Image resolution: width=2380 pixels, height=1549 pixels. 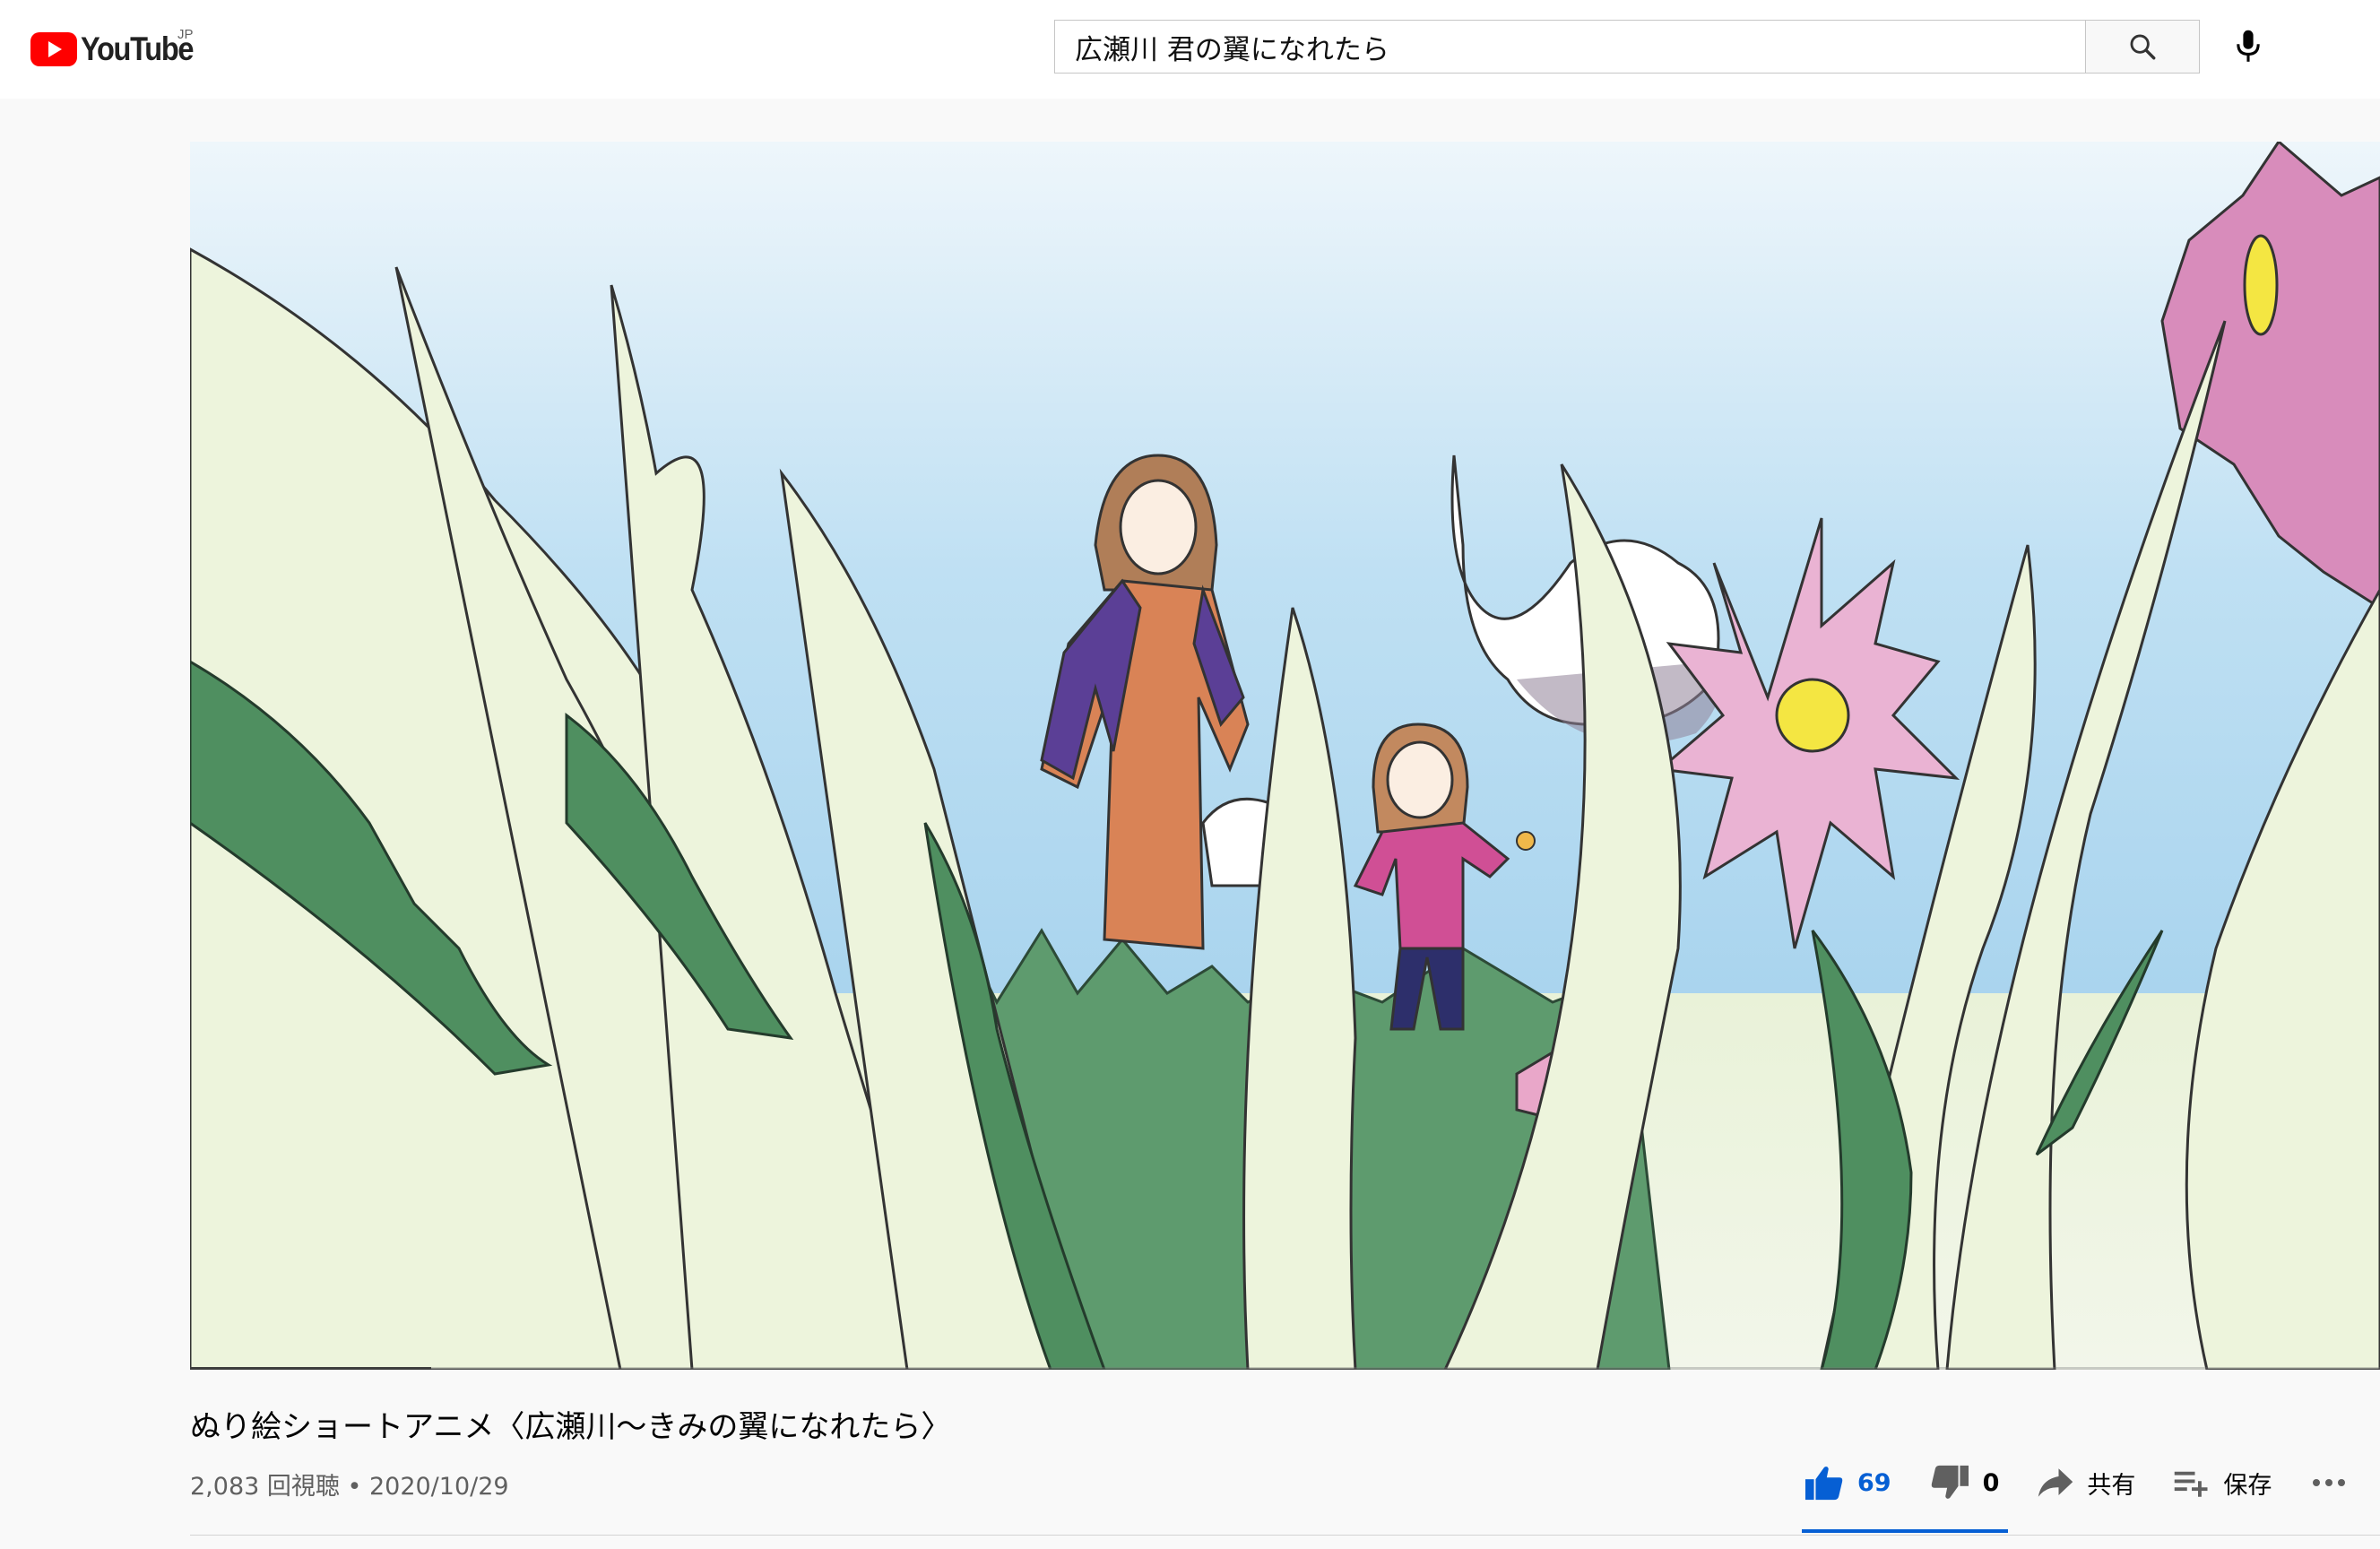 I want to click on more-icon, so click(x=2329, y=1483).